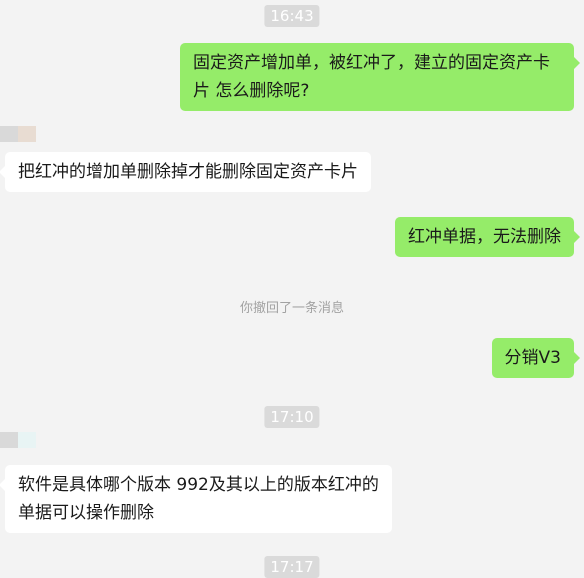 The image size is (584, 578). What do you see at coordinates (185, 172) in the screenshot?
I see `message-bubble-incoming: 把红冲的增加单删除掉才能删除固定资产卡片` at bounding box center [185, 172].